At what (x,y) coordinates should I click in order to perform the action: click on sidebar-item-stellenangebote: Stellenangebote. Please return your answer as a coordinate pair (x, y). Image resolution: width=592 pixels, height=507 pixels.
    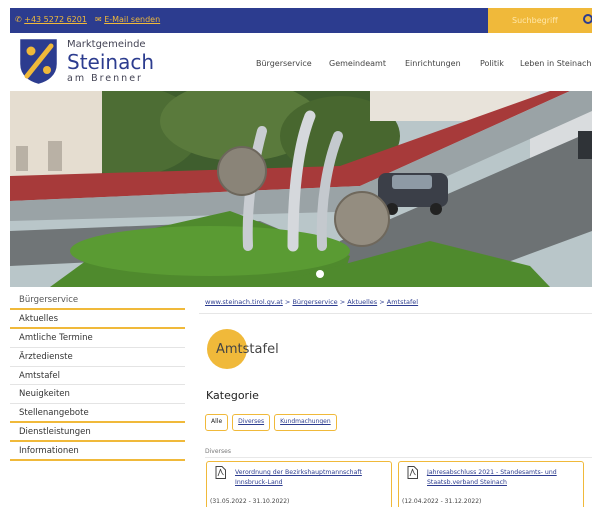
    Looking at the image, I should click on (97, 414).